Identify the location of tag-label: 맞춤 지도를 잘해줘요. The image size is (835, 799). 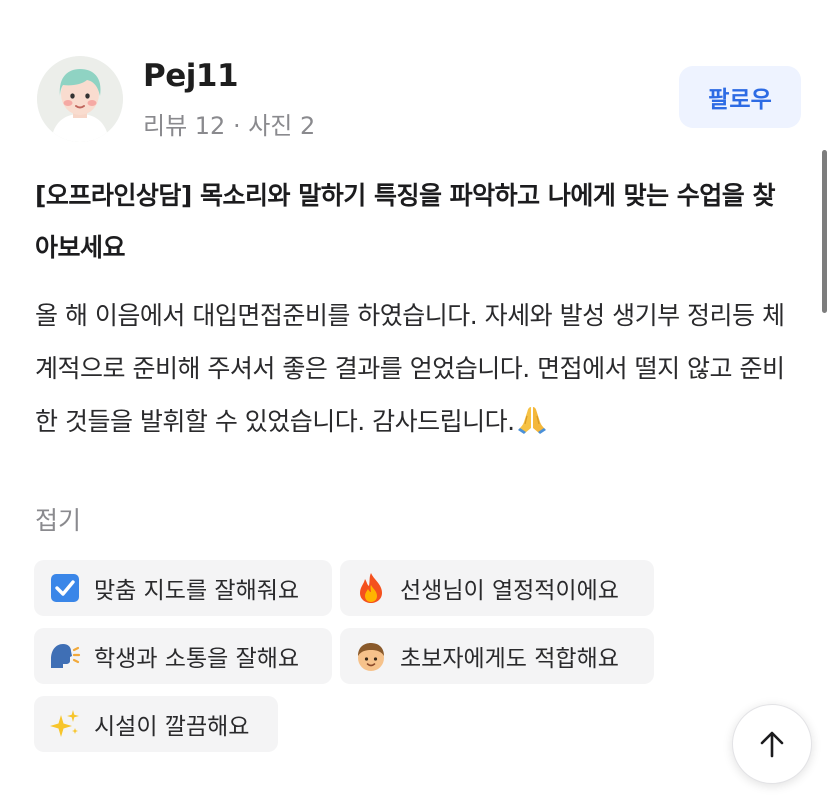
(197, 591).